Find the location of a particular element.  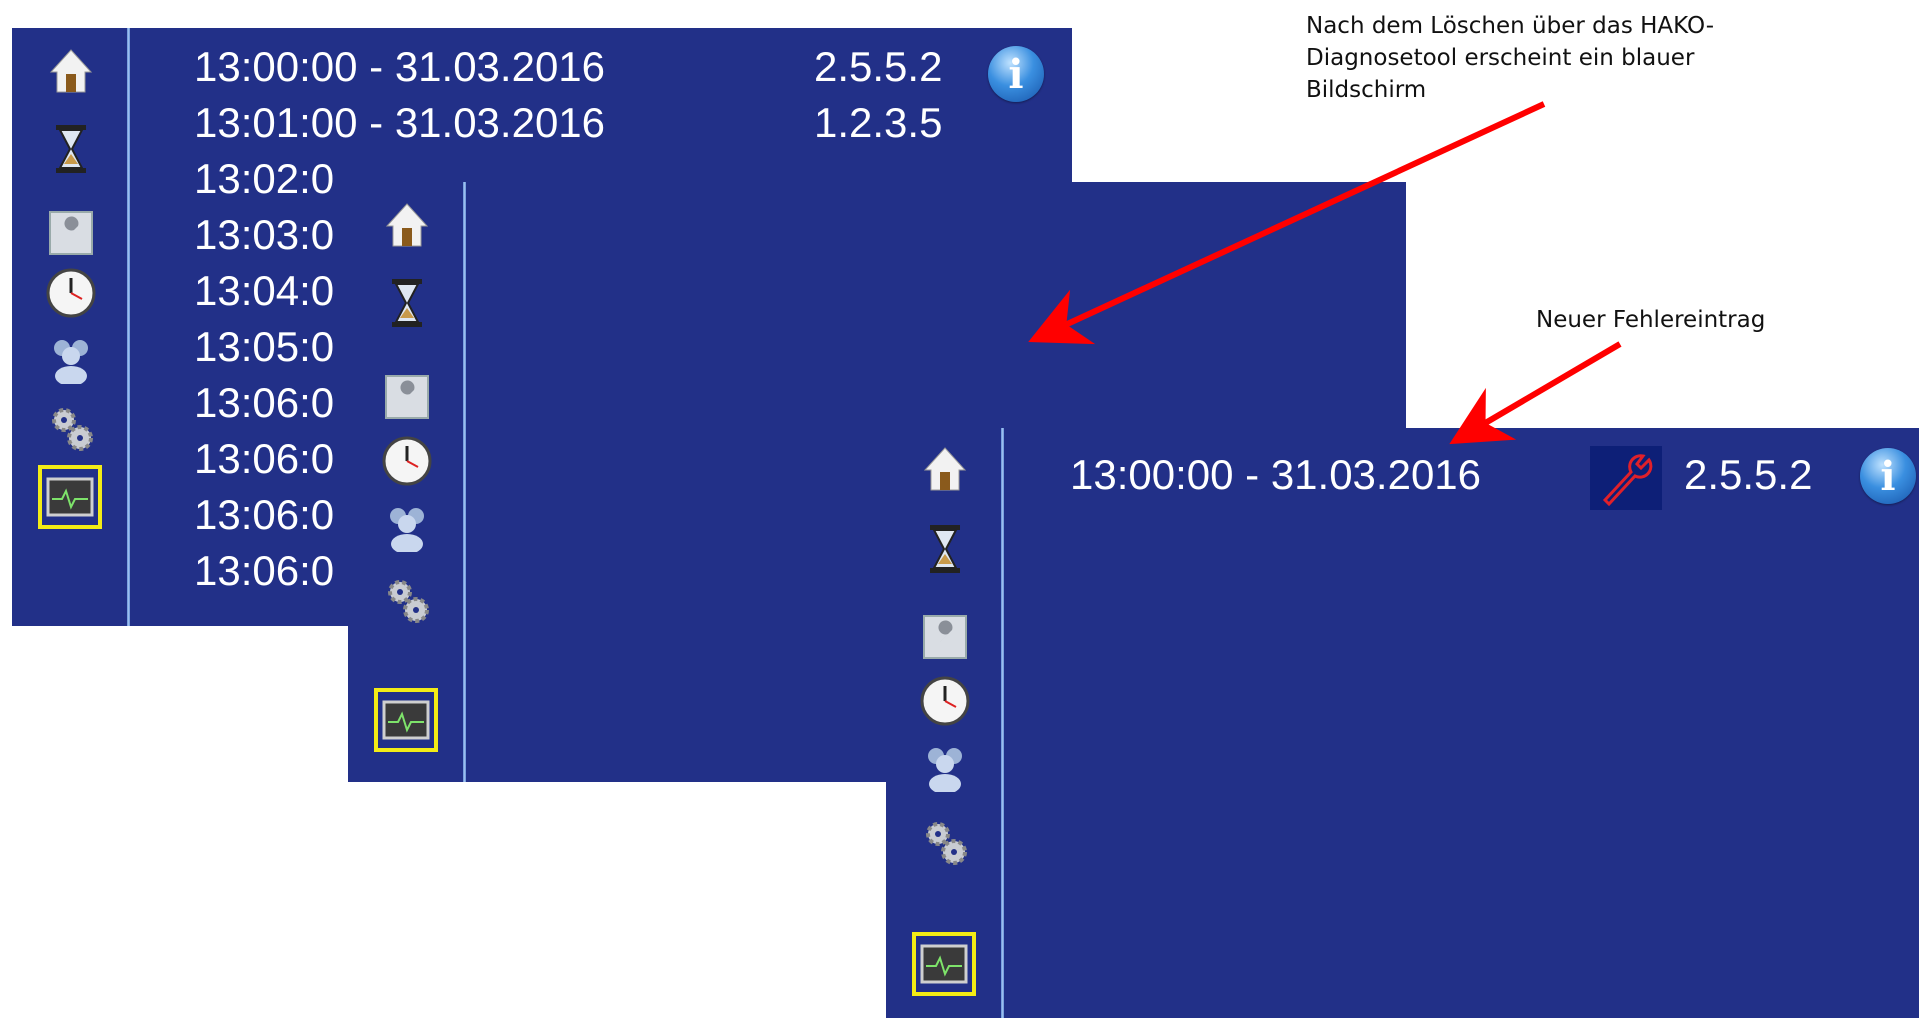

annotation-line: Bildschirm is located at coordinates (1366, 90).